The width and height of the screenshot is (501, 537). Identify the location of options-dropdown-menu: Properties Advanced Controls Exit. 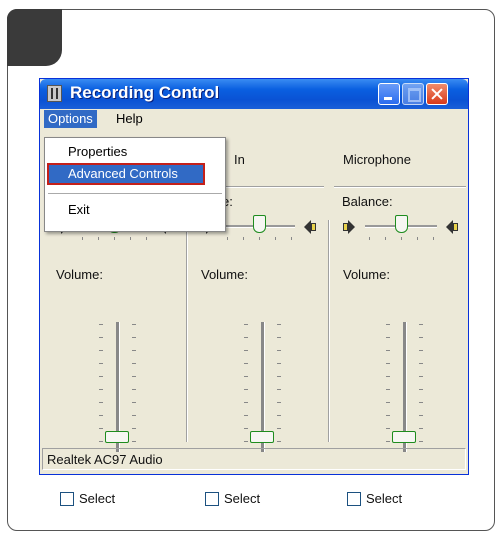
(135, 184).